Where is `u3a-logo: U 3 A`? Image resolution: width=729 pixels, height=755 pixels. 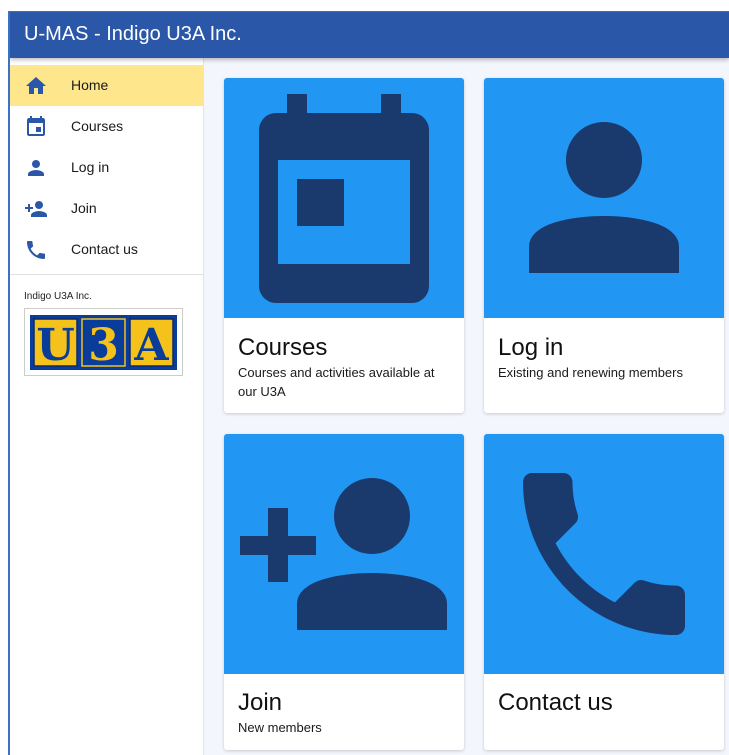
u3a-logo: U 3 A is located at coordinates (103, 342).